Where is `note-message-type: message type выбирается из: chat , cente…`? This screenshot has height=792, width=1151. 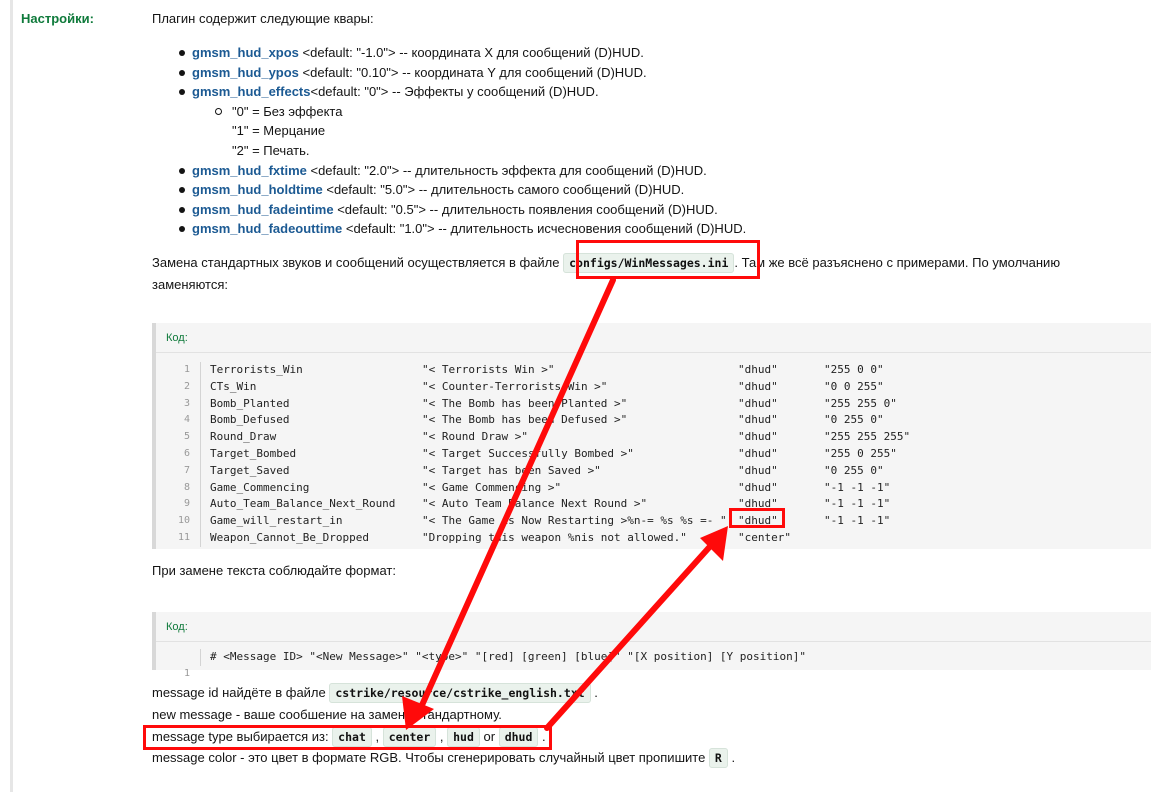
note-message-type: message type выбирается из: chat , cente… is located at coordinates (443, 737).